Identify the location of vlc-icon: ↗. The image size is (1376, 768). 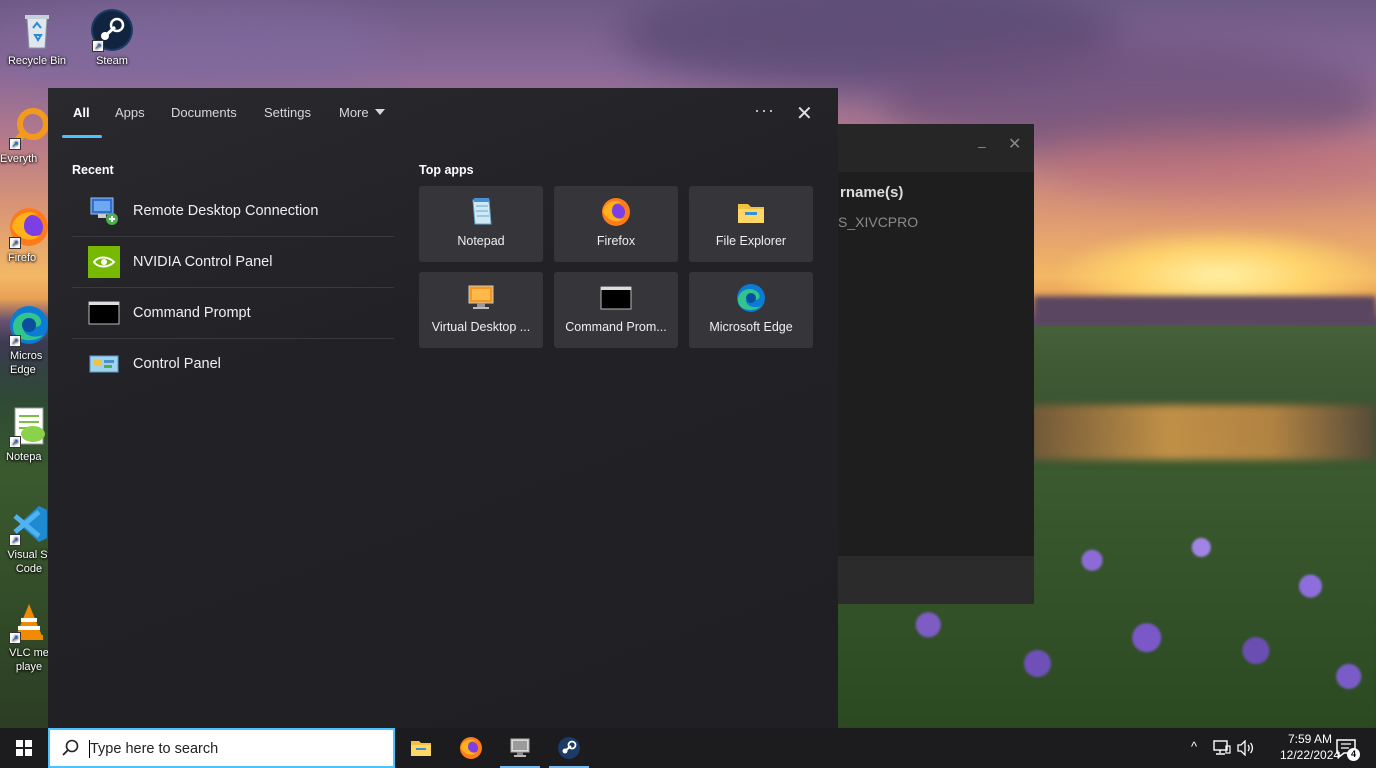
(29, 622).